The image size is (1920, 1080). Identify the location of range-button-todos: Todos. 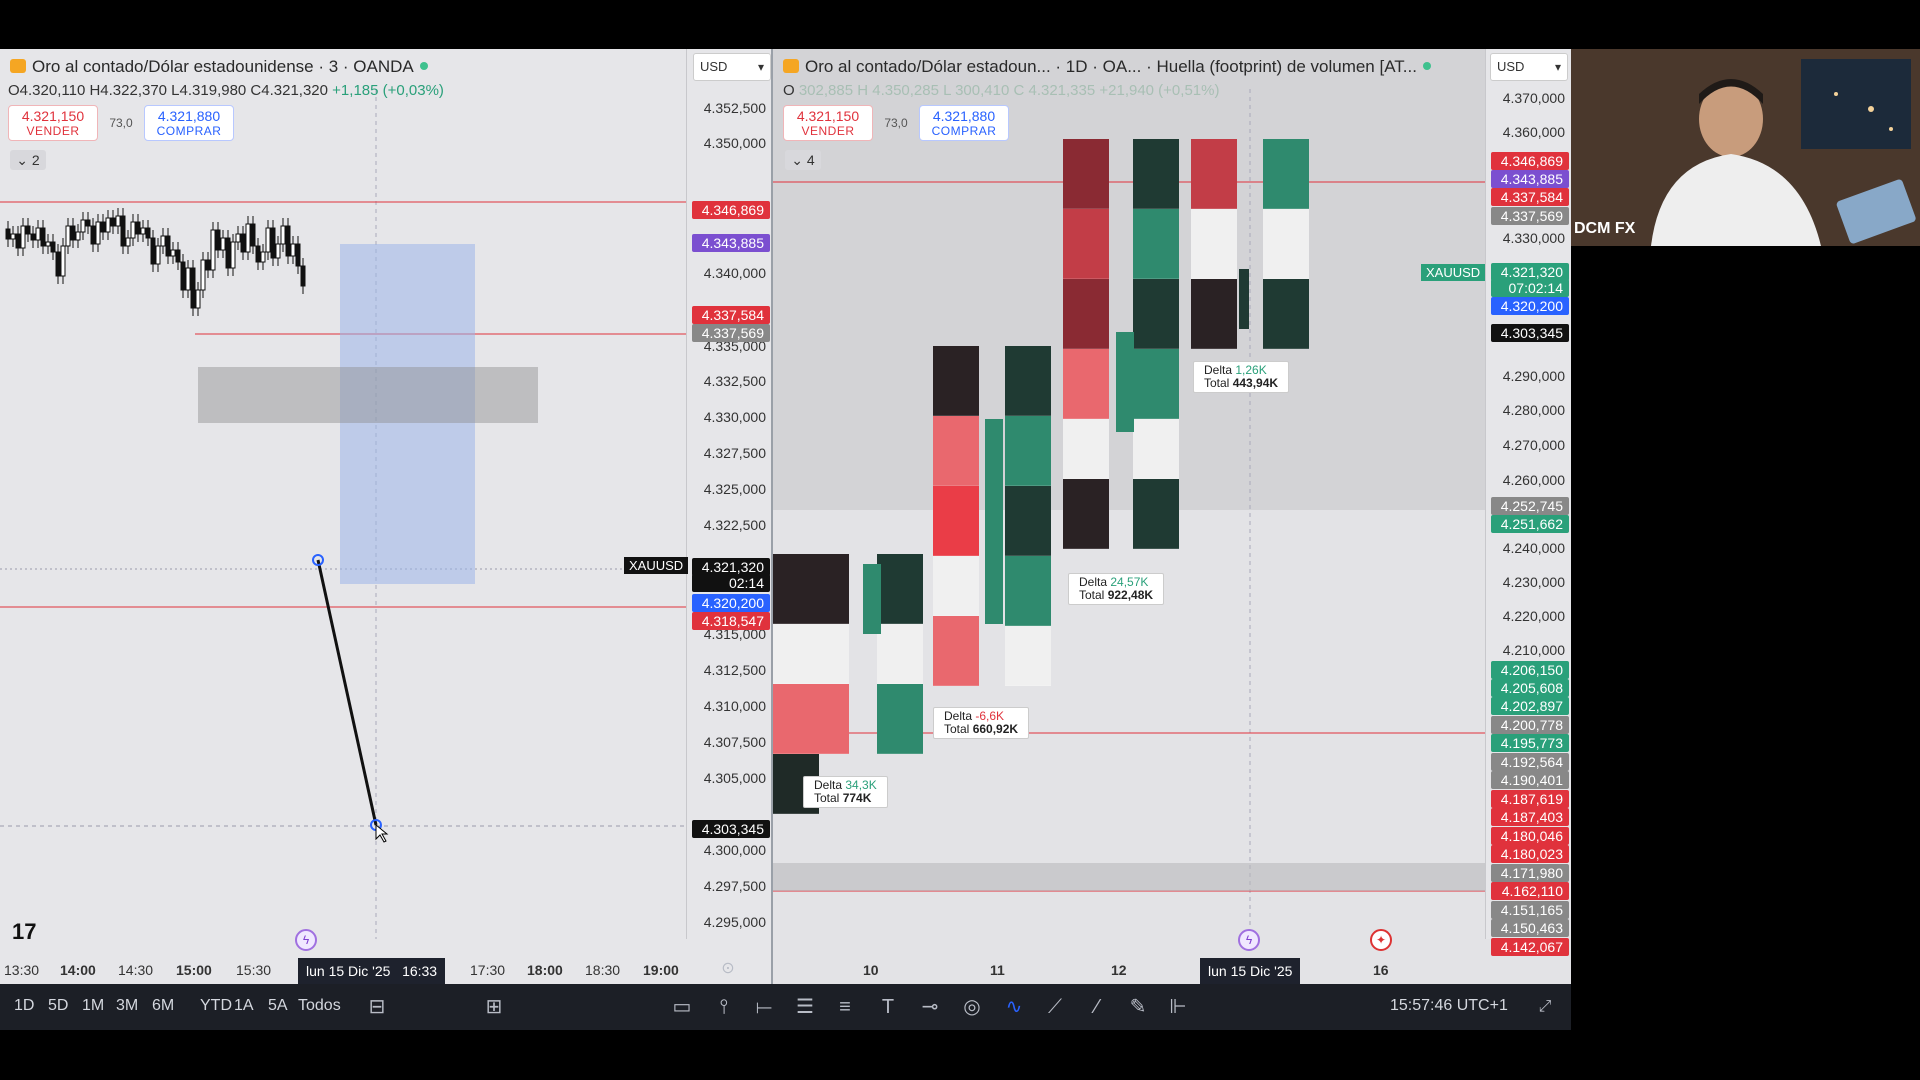
(319, 1006).